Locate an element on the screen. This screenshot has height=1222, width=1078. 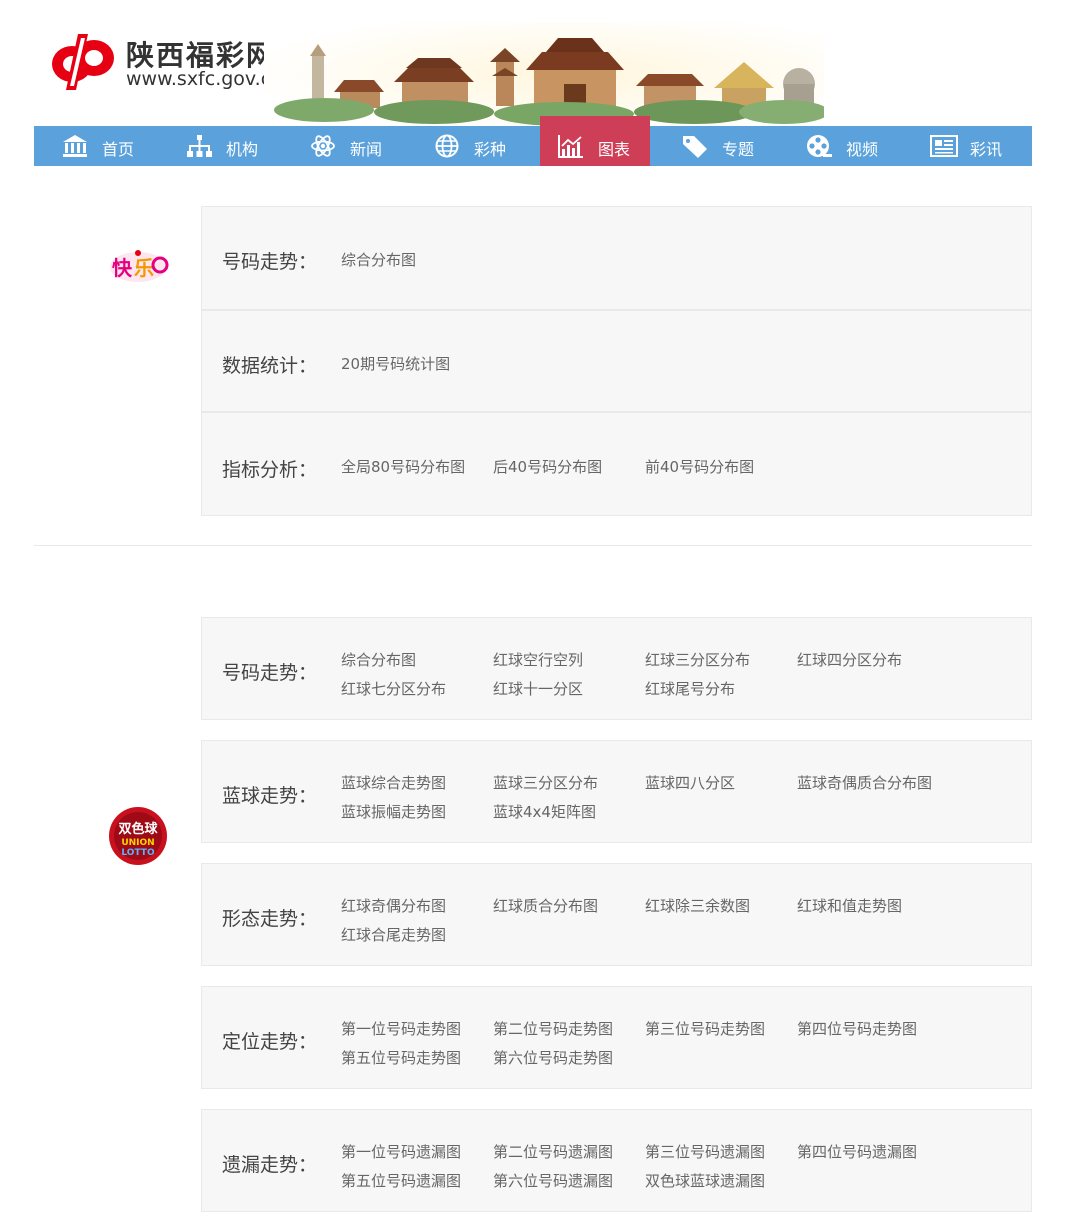
nav-item-video: 视频 is located at coordinates (868, 146).